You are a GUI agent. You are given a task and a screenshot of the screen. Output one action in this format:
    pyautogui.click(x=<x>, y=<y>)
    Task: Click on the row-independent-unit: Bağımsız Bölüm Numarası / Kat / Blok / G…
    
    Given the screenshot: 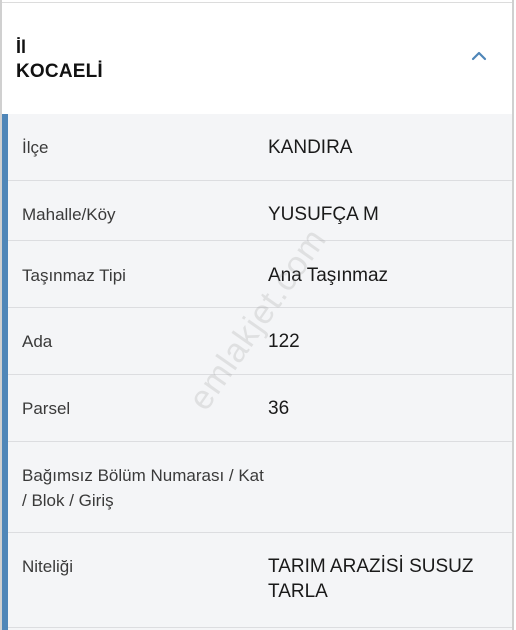 What is the action you would take?
    pyautogui.click(x=260, y=487)
    